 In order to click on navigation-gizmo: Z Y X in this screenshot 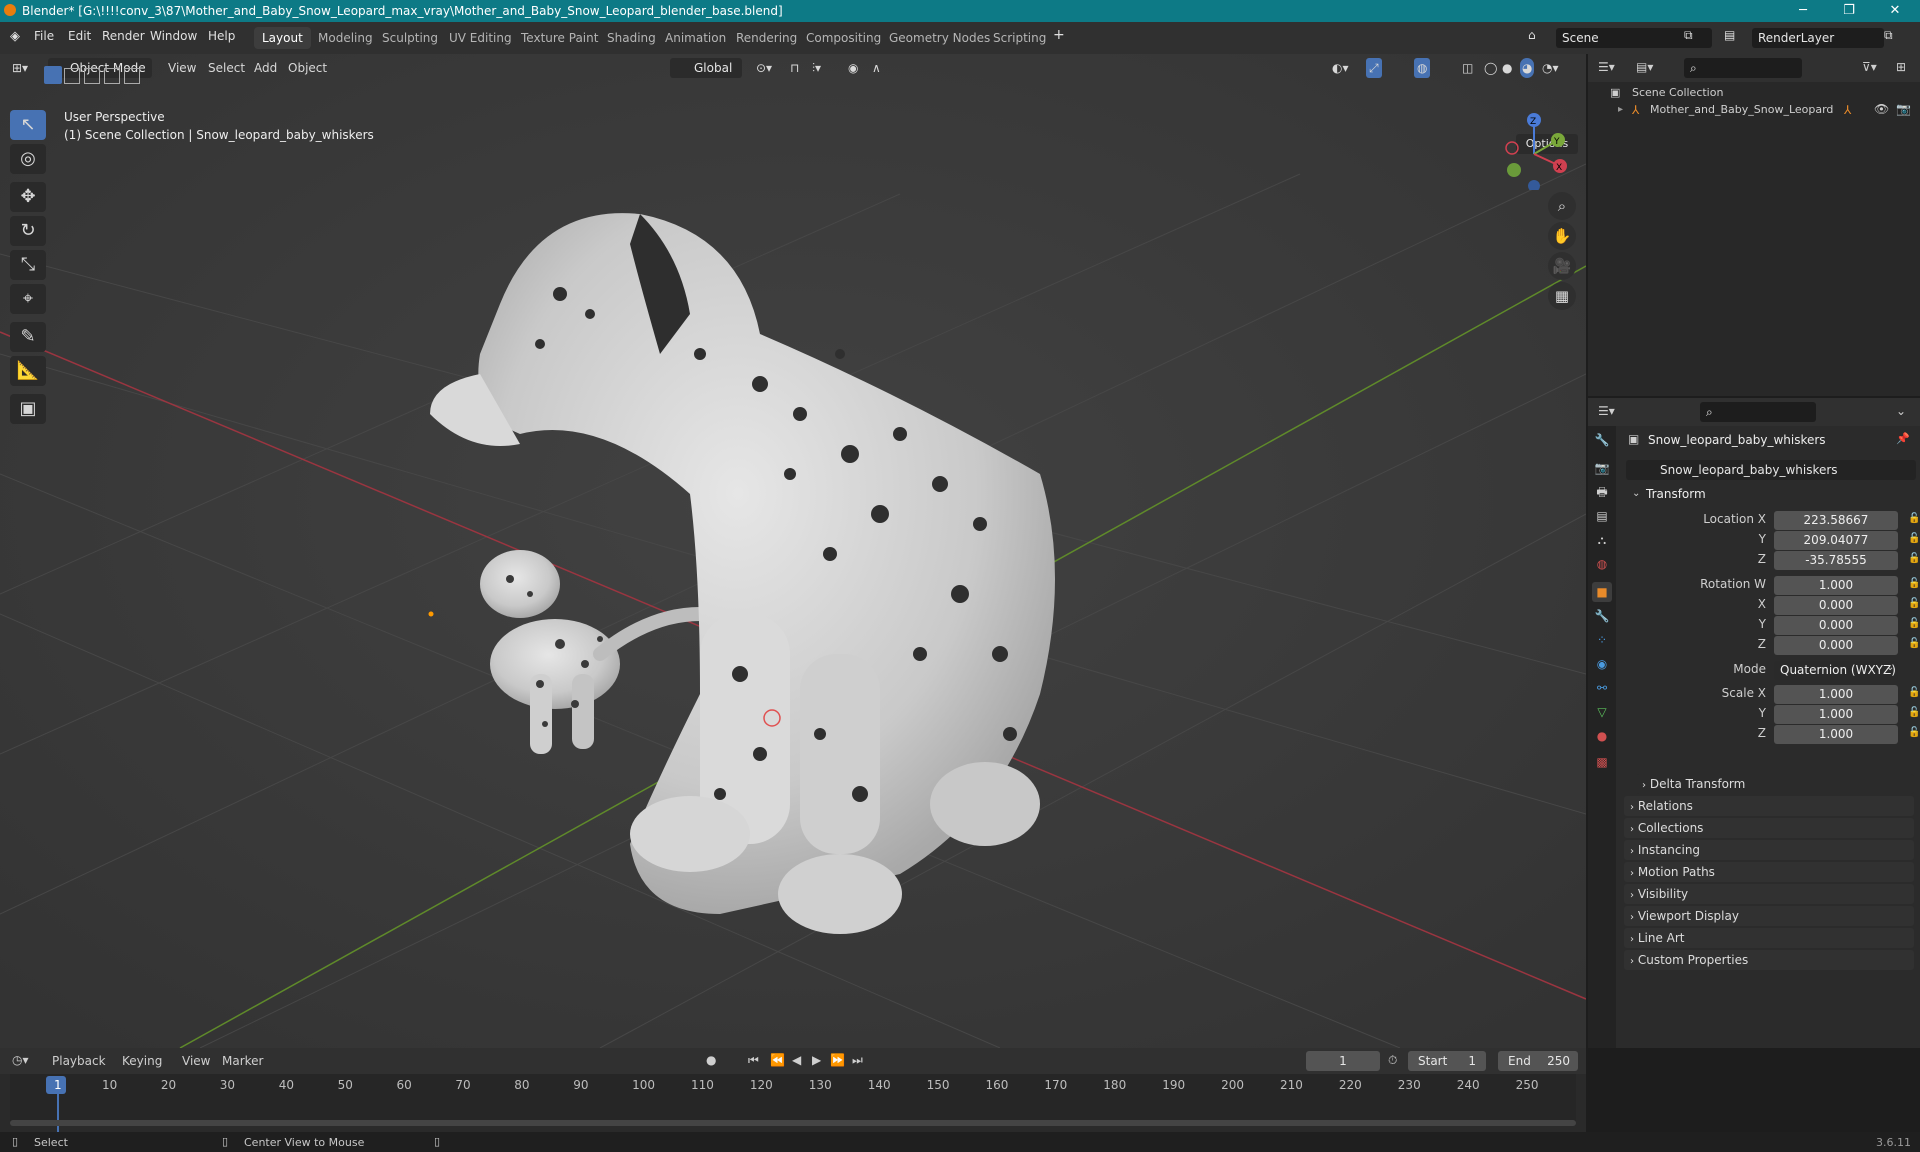, I will do `click(1536, 150)`.